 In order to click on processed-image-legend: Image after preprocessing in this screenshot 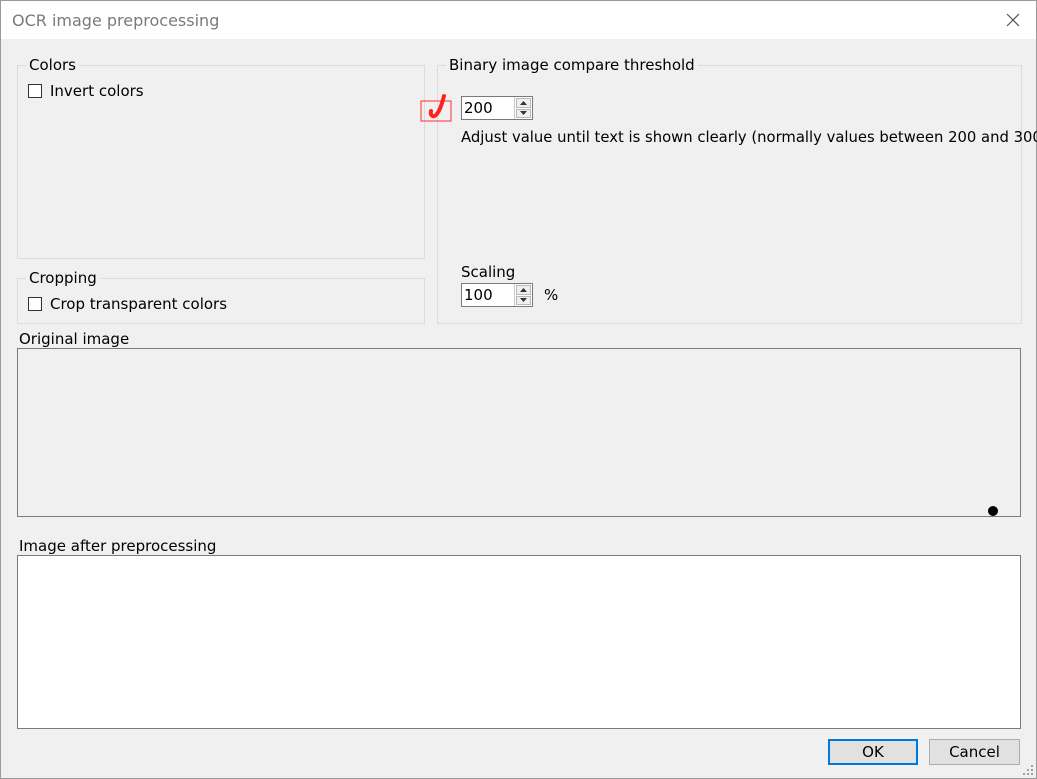, I will do `click(121, 546)`.